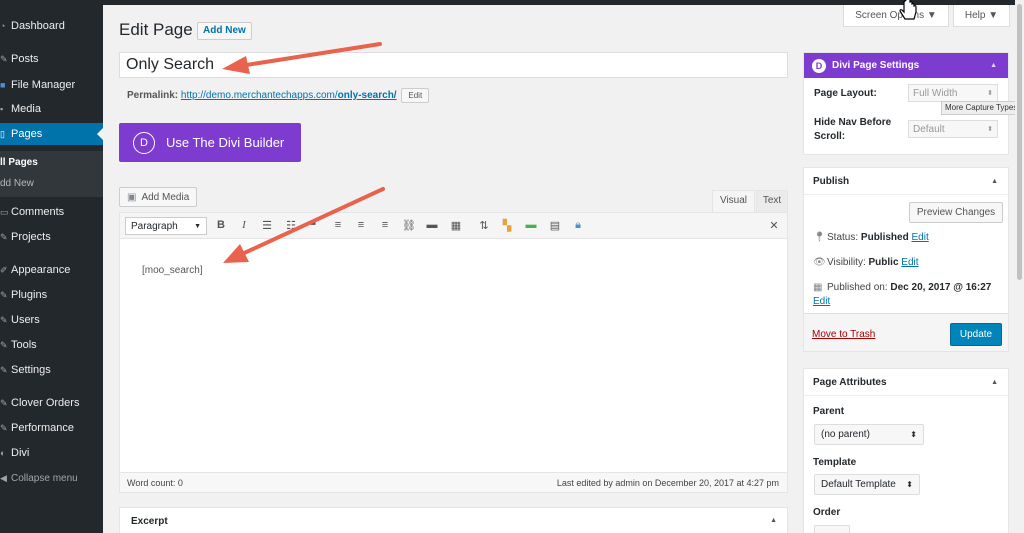 The height and width of the screenshot is (533, 1024). What do you see at coordinates (155, 483) in the screenshot?
I see `word-count: Word count: 0` at bounding box center [155, 483].